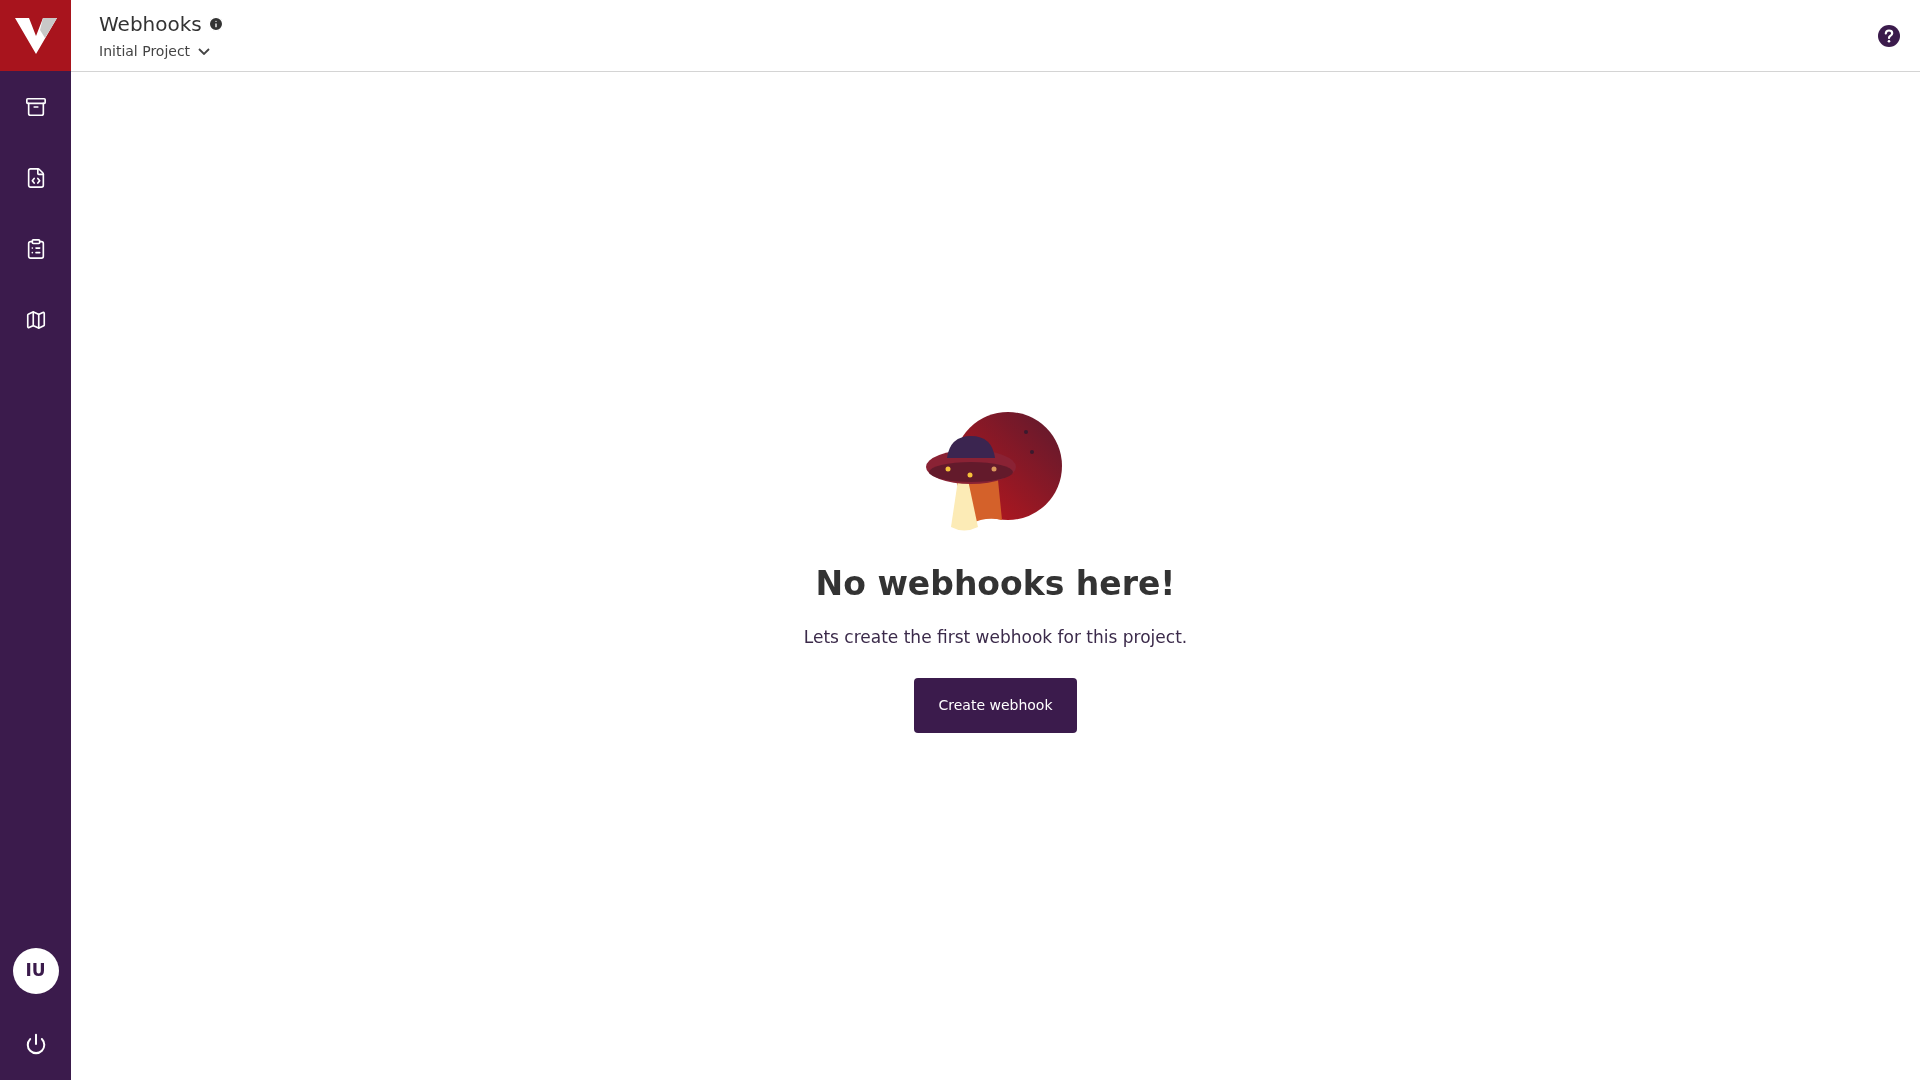  Describe the element at coordinates (35, 1044) in the screenshot. I see `power-icon` at that location.